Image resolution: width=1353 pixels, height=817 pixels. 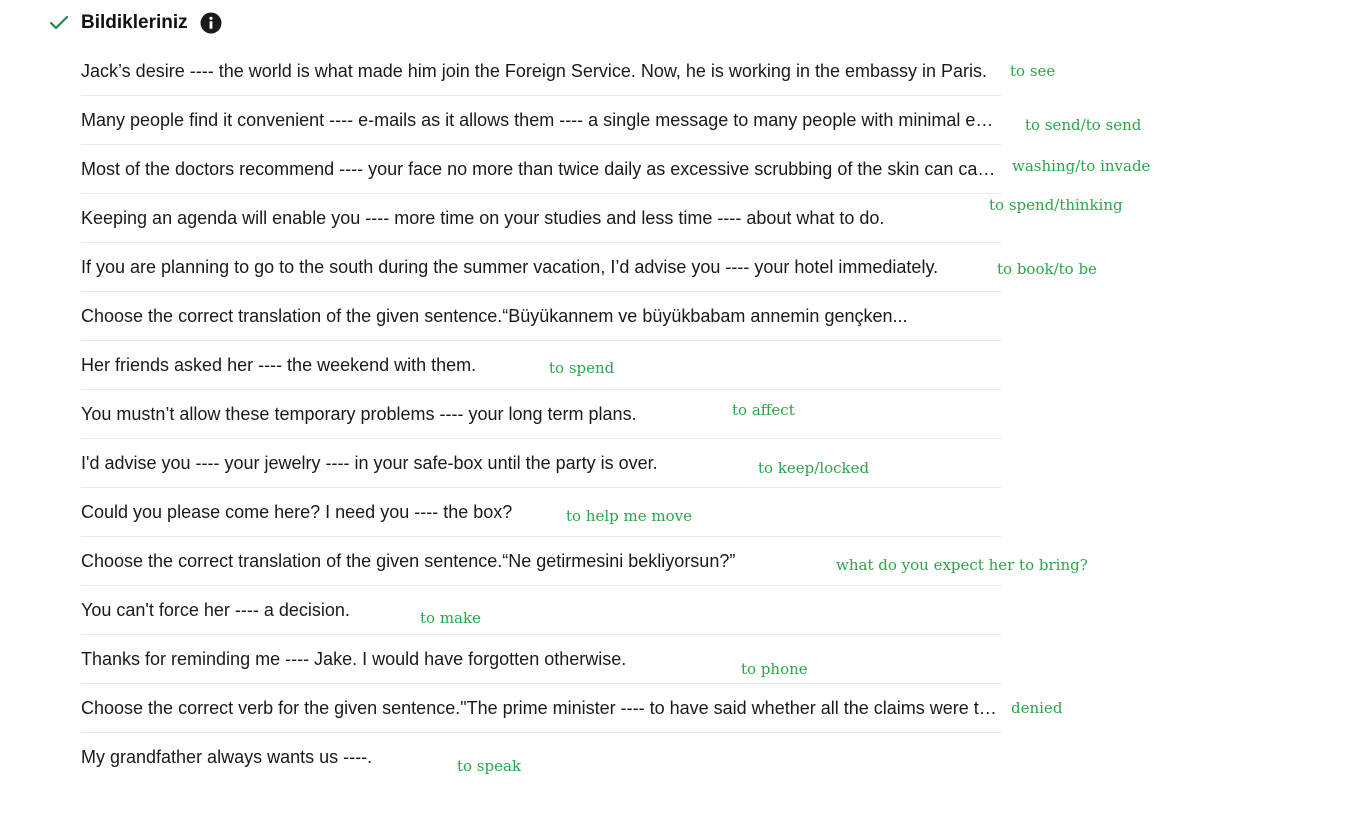 I want to click on answer-annotation: to spend/thinking, so click(x=1056, y=205).